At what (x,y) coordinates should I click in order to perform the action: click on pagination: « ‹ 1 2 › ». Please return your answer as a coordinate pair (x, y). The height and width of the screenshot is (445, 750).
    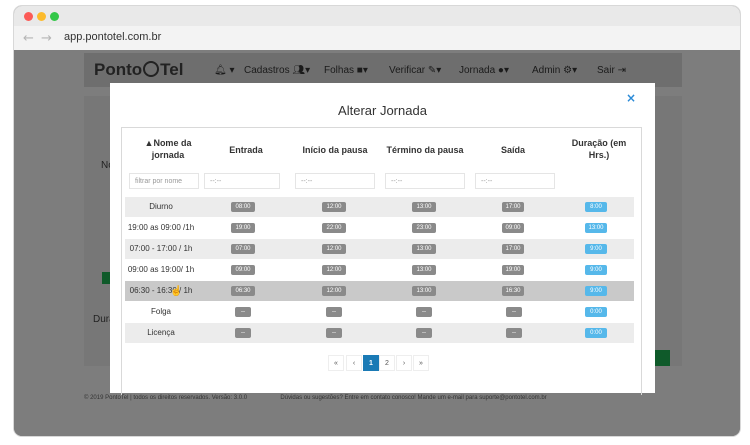
    Looking at the image, I should click on (380, 363).